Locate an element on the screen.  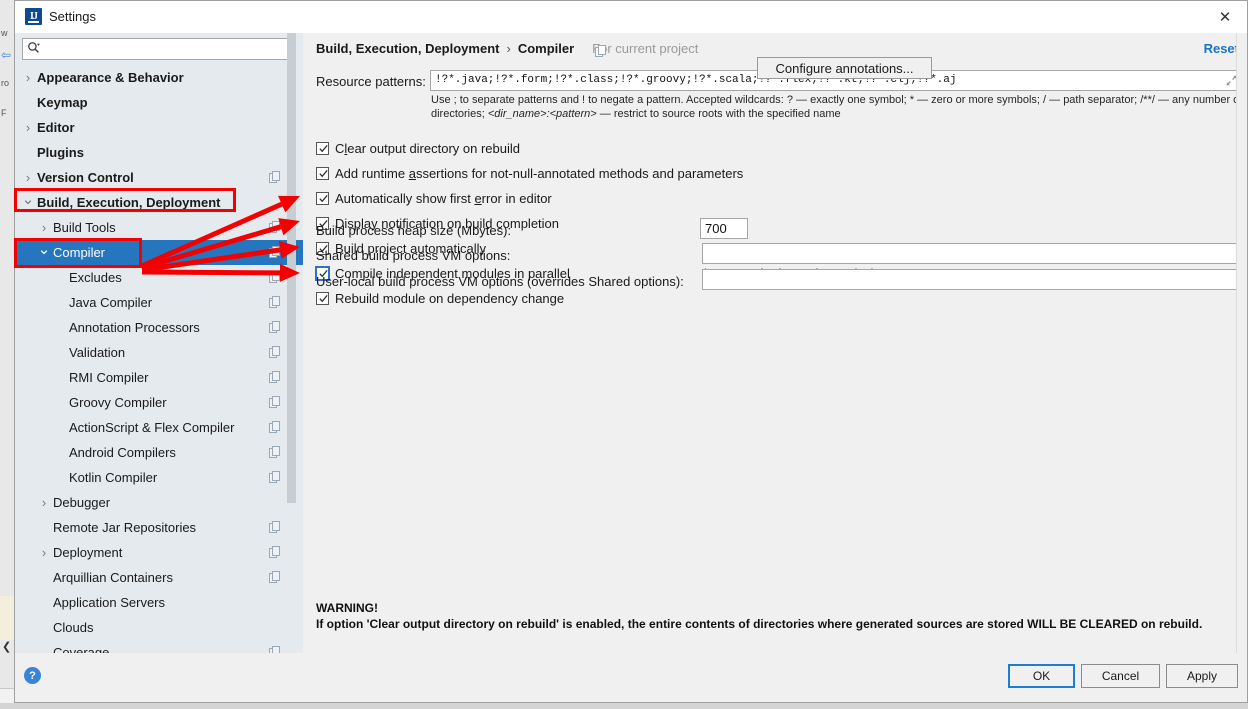
sidebar-item-appearance-behavior: › Appearance & Behavior is located at coordinates (159, 77).